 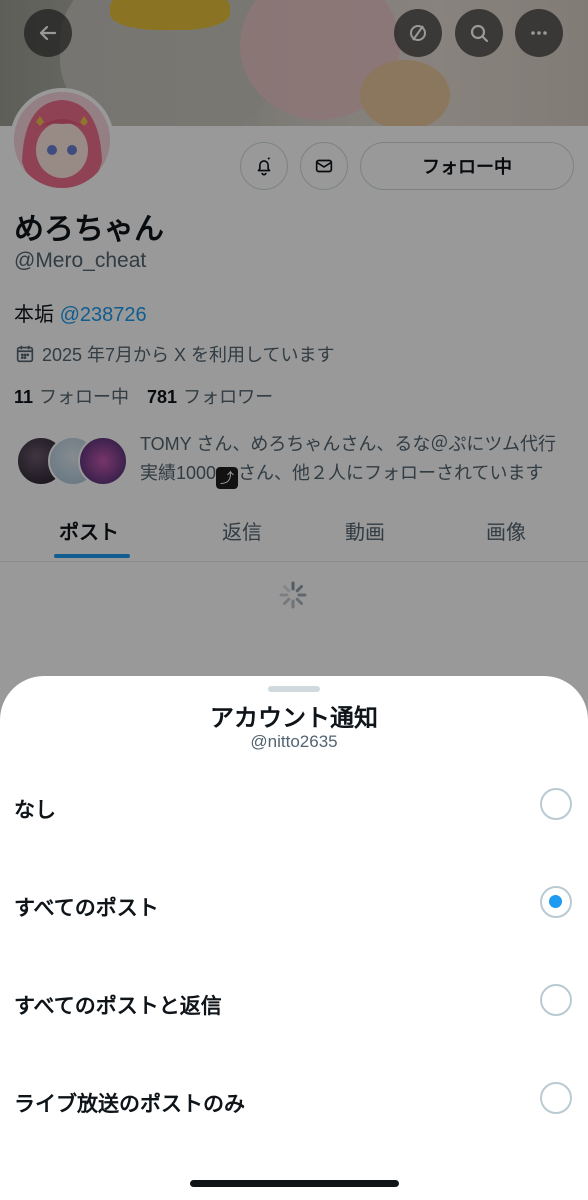 What do you see at coordinates (294, 1102) in the screenshot?
I see `option-live-broadcast-only: ライブ放送のポストのみ` at bounding box center [294, 1102].